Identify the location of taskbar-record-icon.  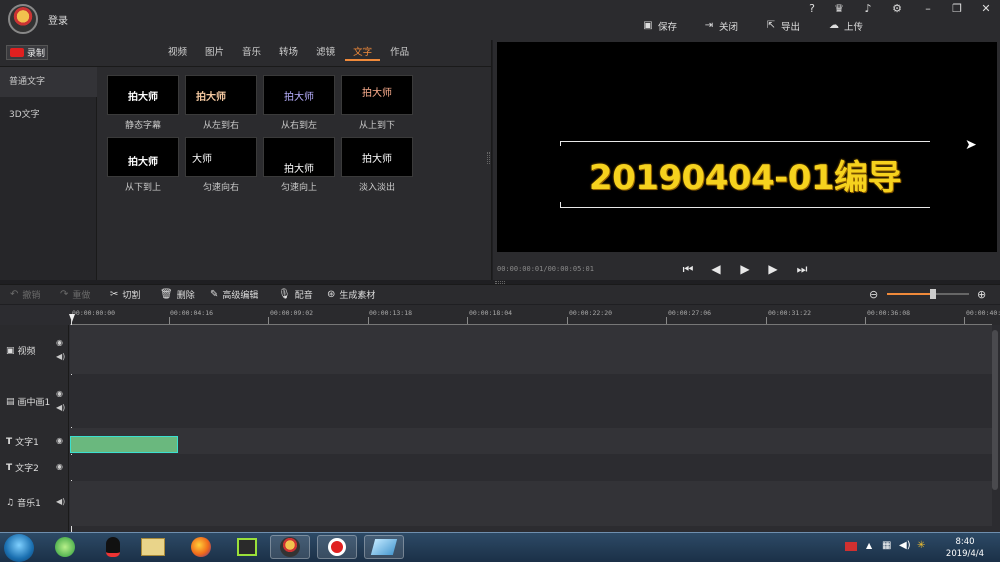
(337, 547).